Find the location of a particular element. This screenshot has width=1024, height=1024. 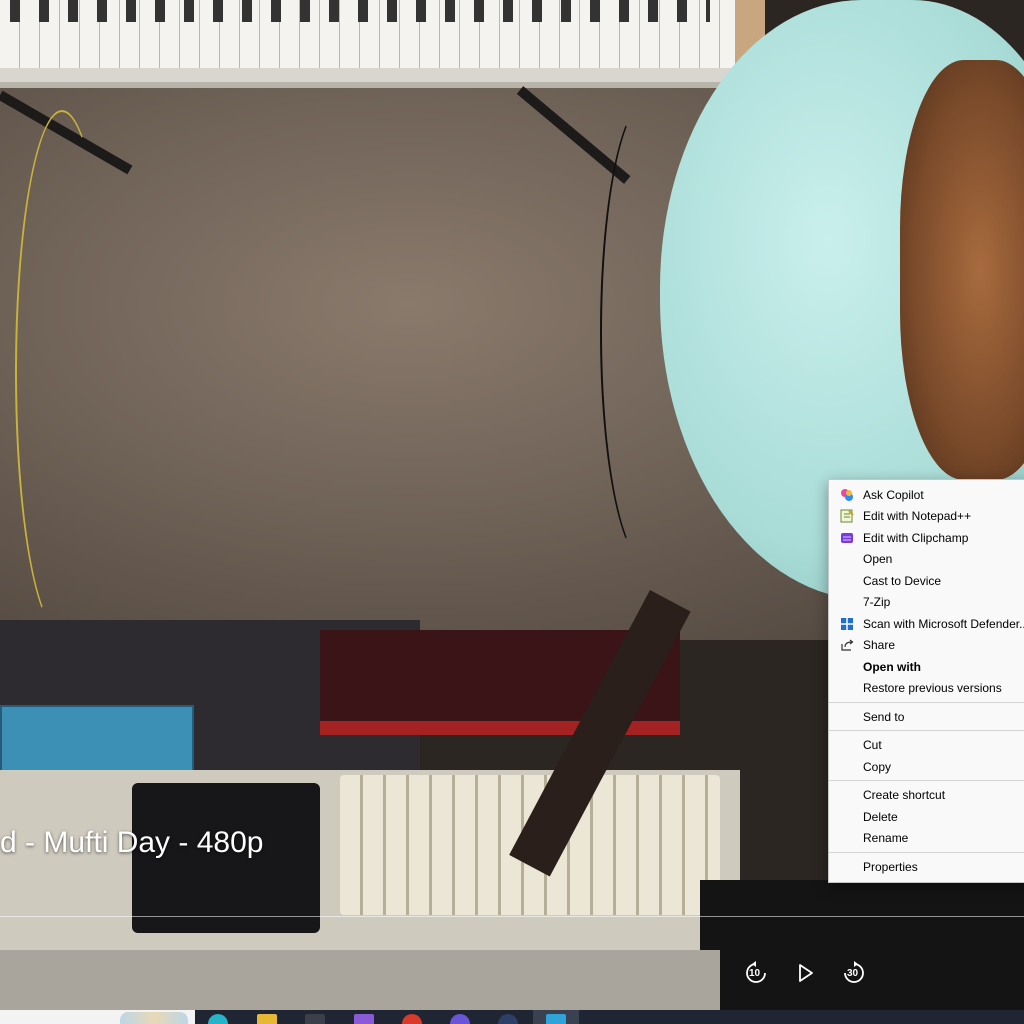

active-app-tile is located at coordinates (556, 1017).